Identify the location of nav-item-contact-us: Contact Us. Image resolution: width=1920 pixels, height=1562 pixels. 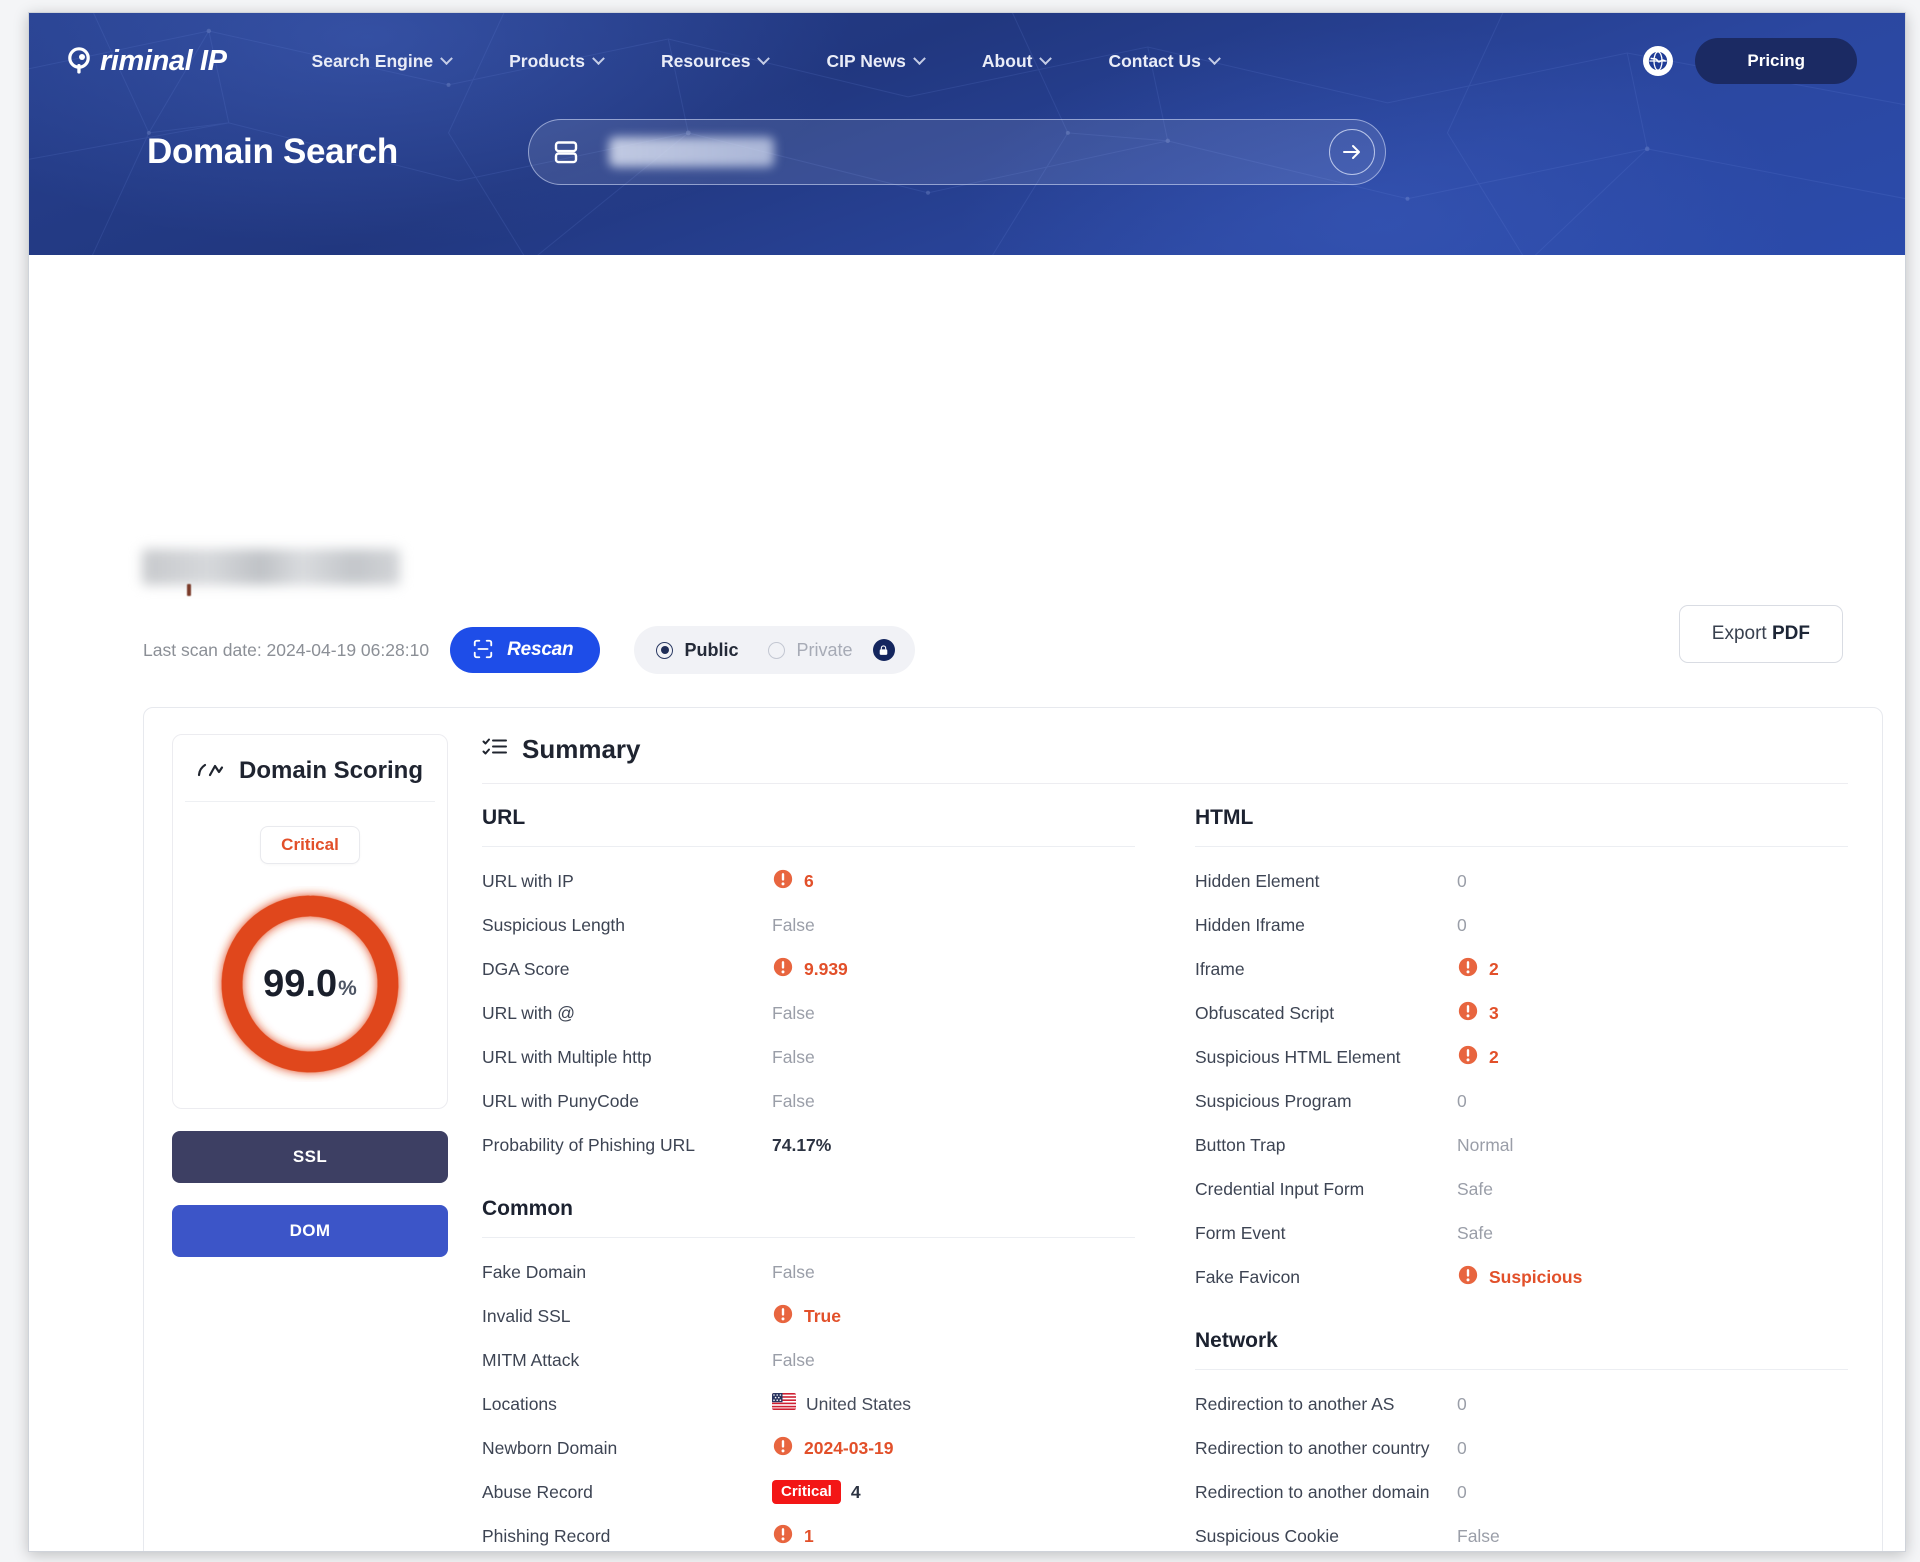
(1163, 61).